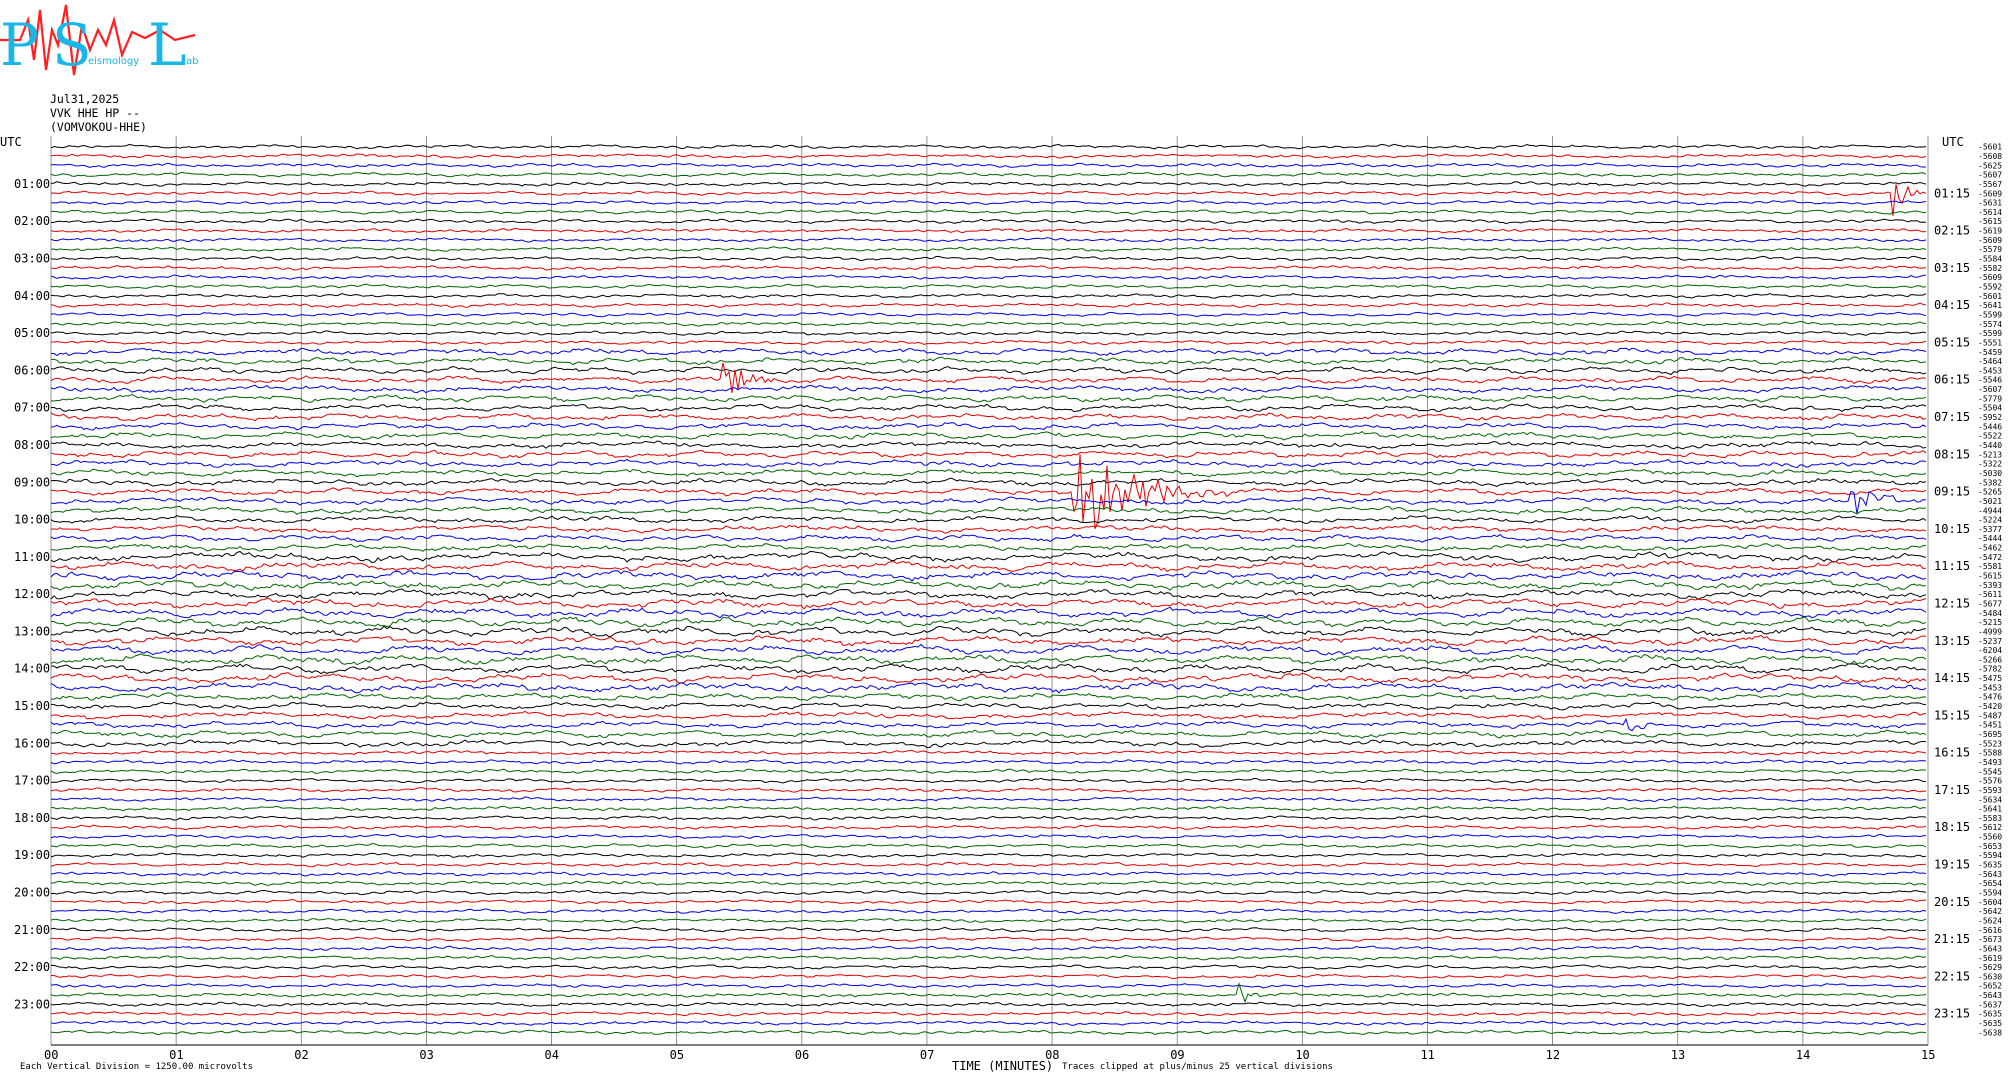  What do you see at coordinates (1990, 165) in the screenshot?
I see `trace-offset-label: -5625` at bounding box center [1990, 165].